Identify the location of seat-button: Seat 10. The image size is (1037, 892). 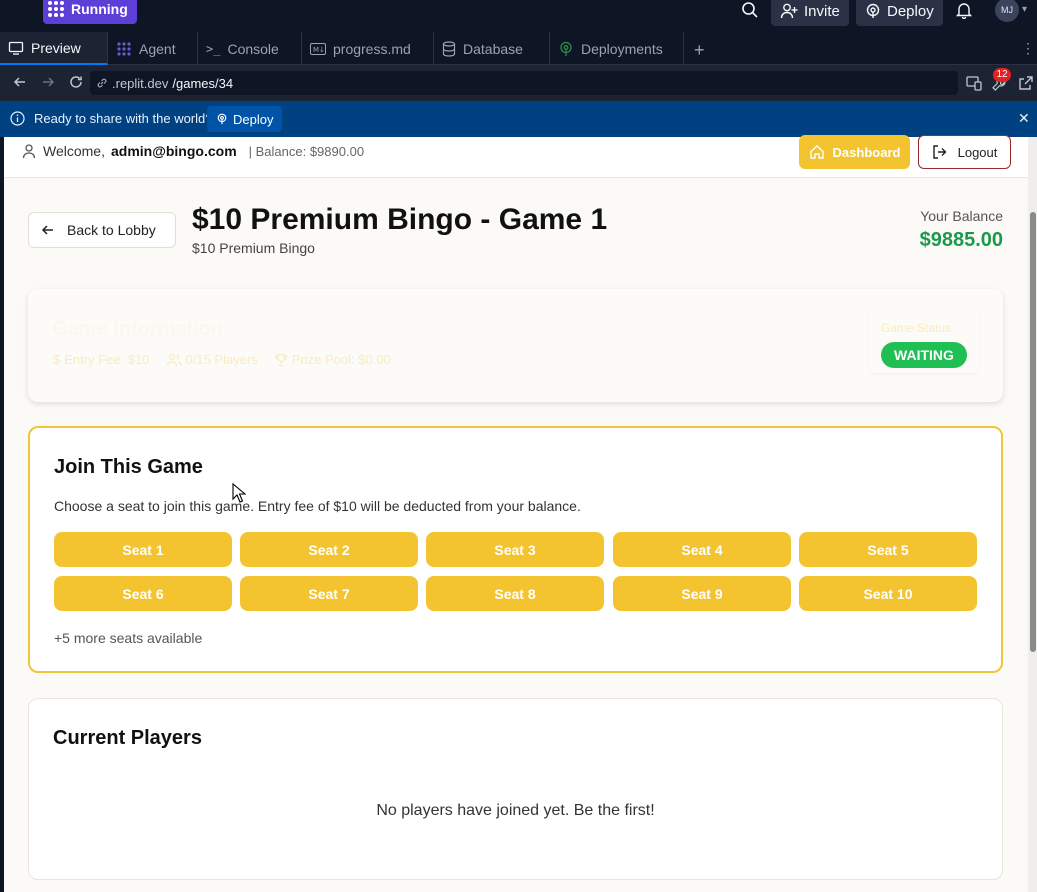
(888, 593).